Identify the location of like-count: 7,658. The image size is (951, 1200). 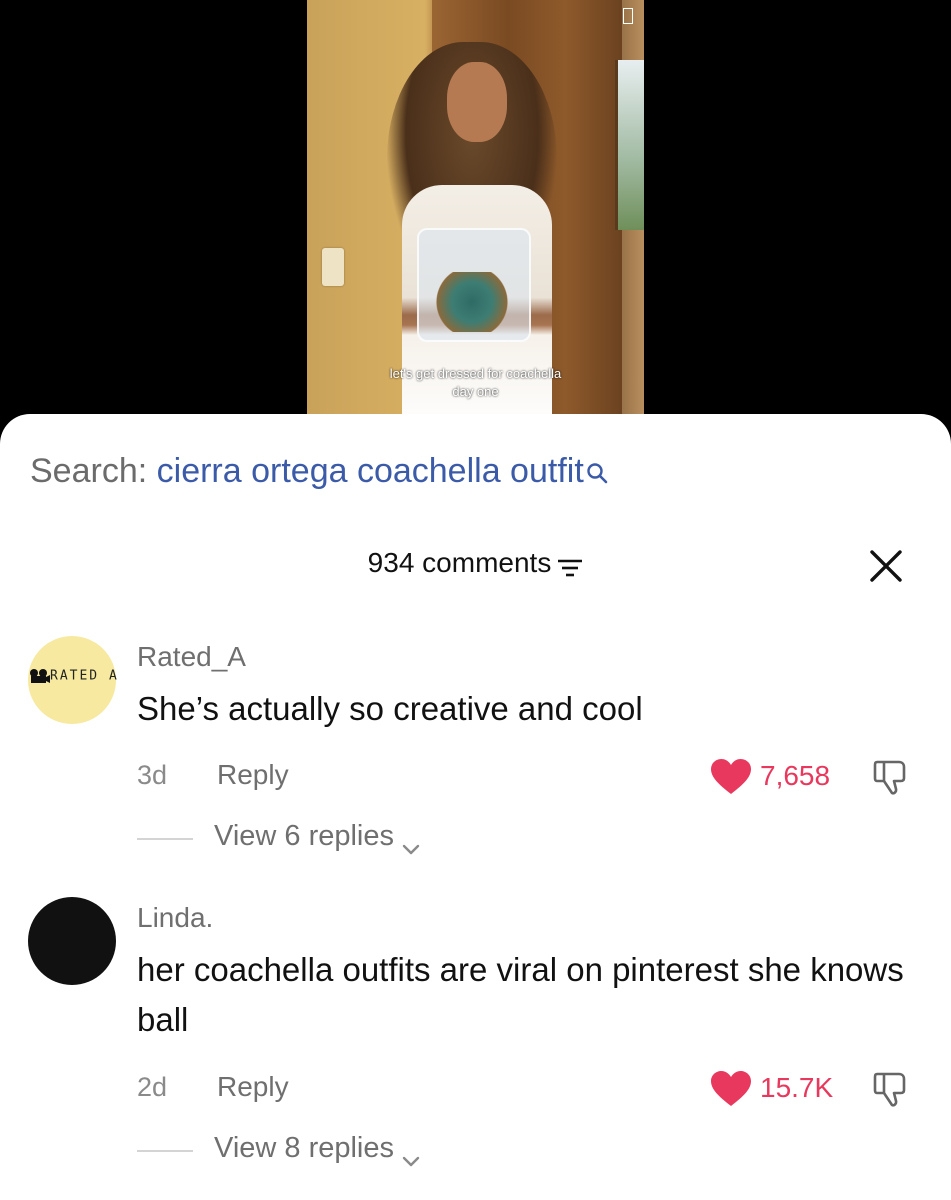
(795, 775).